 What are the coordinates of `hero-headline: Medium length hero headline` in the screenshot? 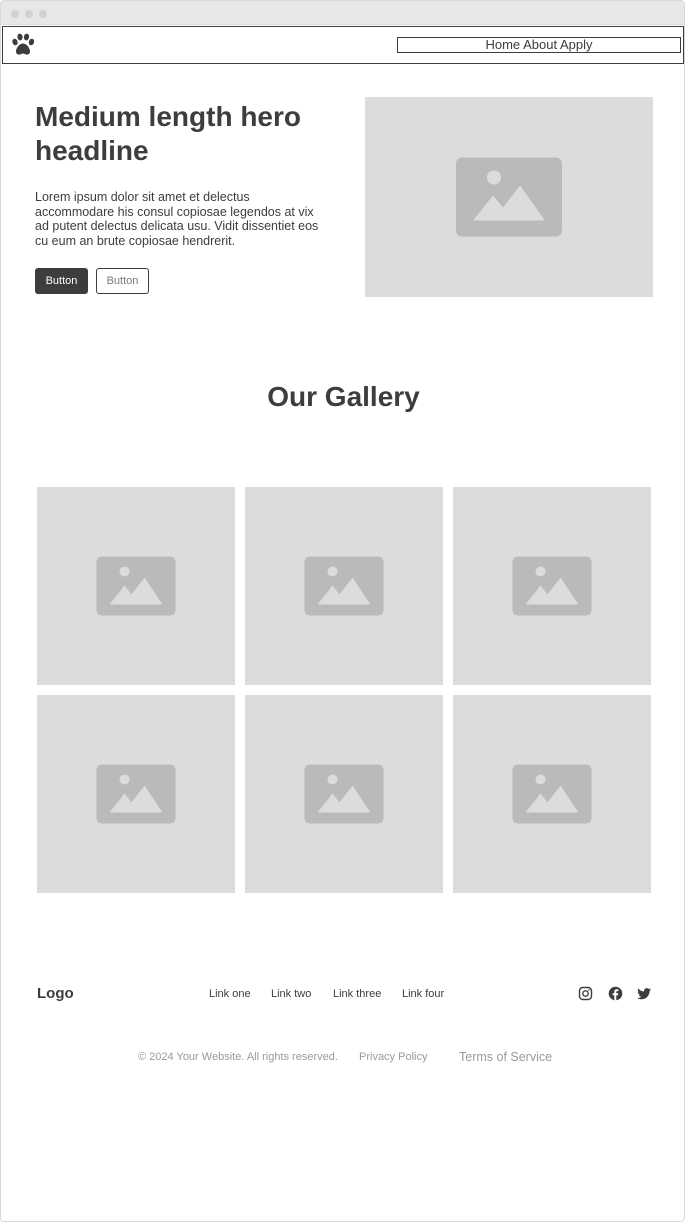 It's located at (168, 133).